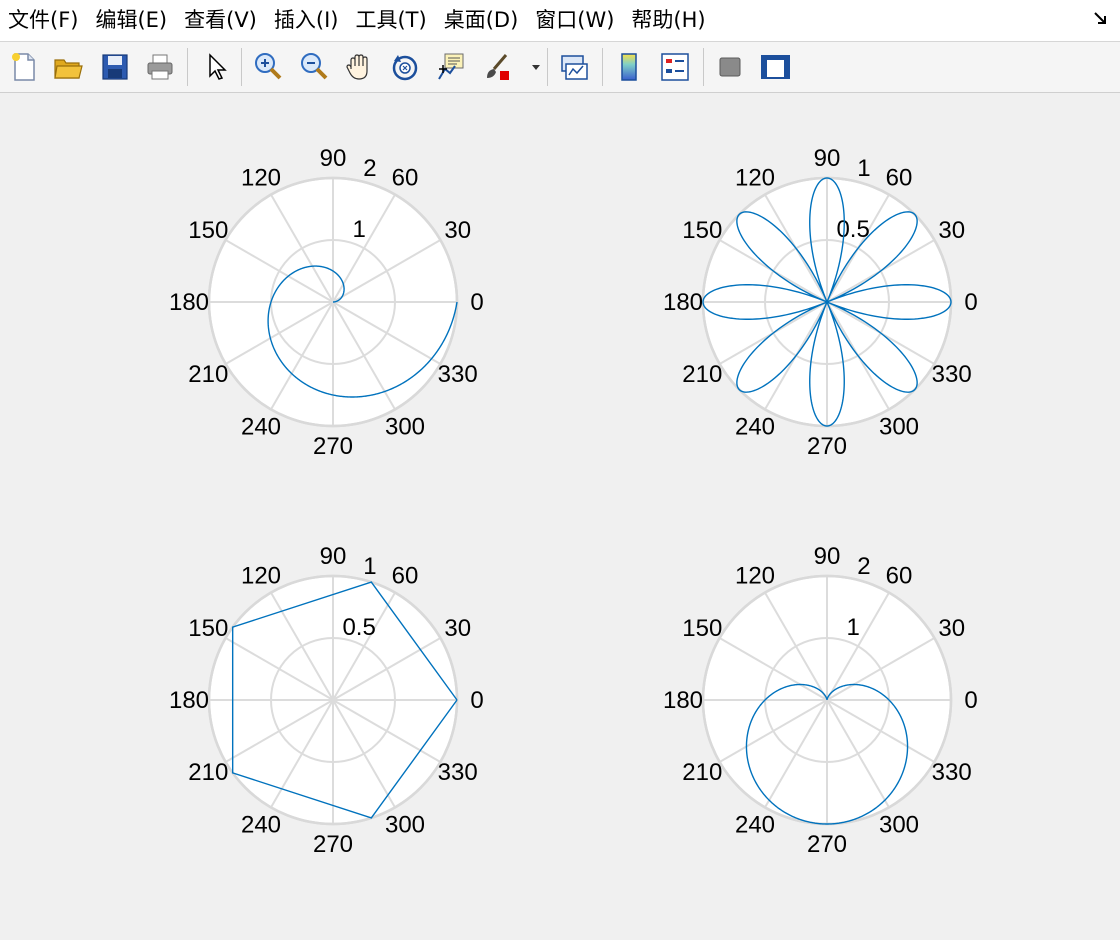 The height and width of the screenshot is (940, 1120). What do you see at coordinates (820, 302) in the screenshot?
I see `polar-axes-2: 0 30 60 90 120 150 180 210 240 270 300 330 0.5 1` at bounding box center [820, 302].